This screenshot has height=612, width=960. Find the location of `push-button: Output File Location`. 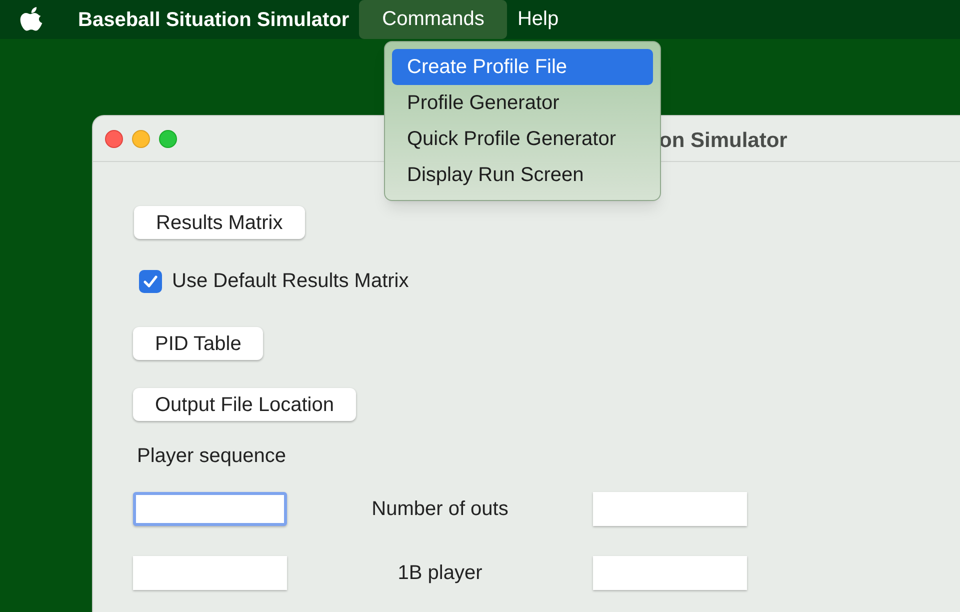

push-button: Output File Location is located at coordinates (244, 404).